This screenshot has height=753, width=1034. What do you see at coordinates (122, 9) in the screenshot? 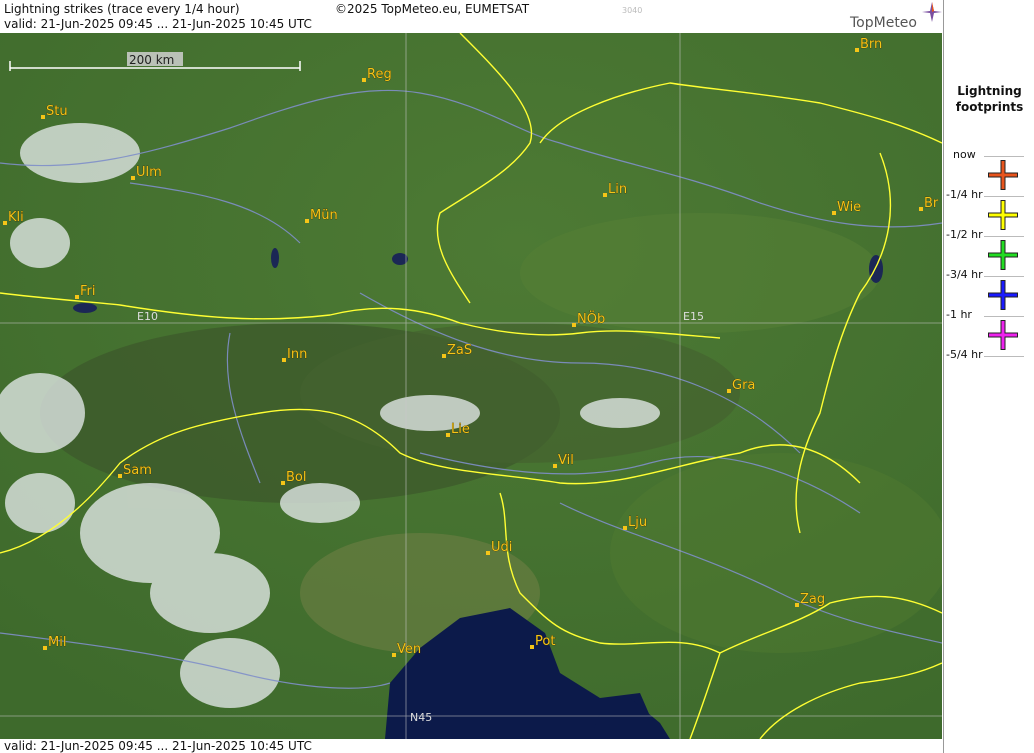
I see `map-title: Lightning strikes (trace every 1/4 hour)` at bounding box center [122, 9].